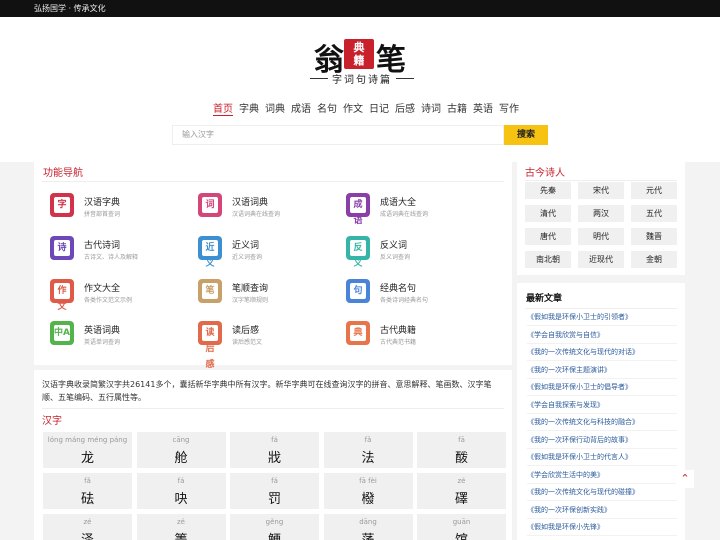 The image size is (720, 540). I want to click on char-cell: zé 箦, so click(181, 527).